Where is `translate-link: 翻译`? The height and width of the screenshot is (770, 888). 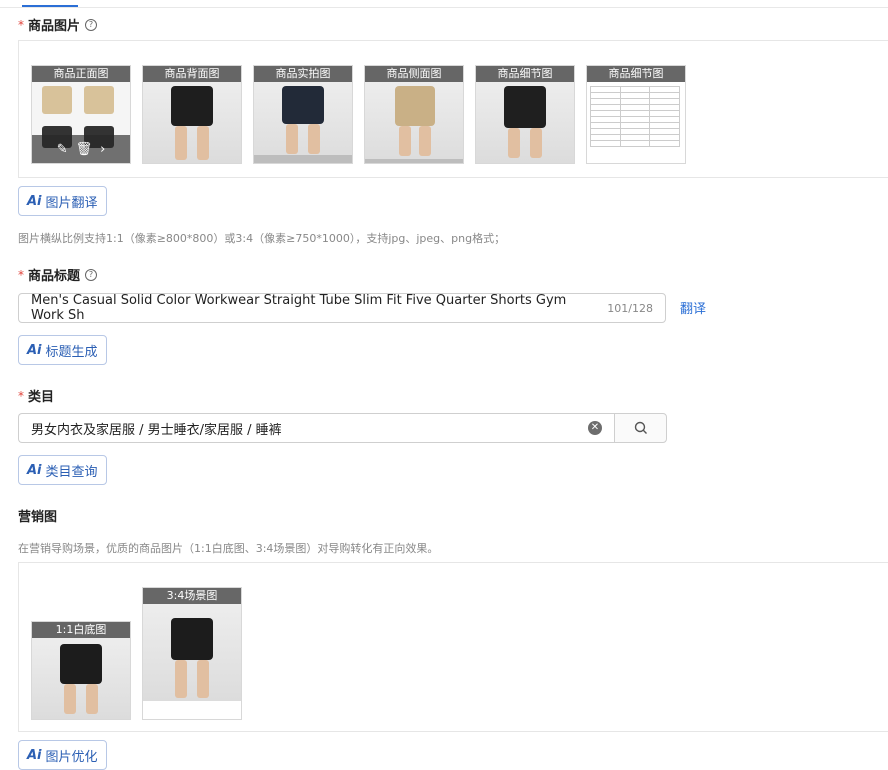
translate-link: 翻译 is located at coordinates (693, 307).